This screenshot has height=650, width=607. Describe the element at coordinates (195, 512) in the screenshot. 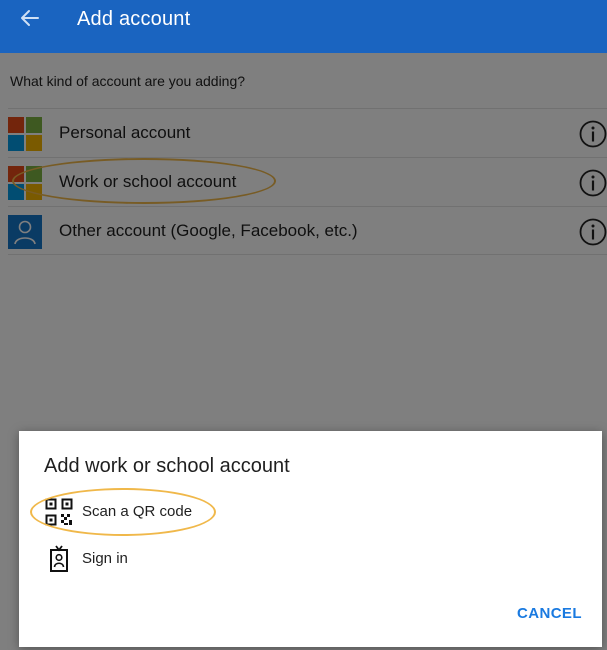

I see `scan-qr-code-option: Scan a QR code` at that location.